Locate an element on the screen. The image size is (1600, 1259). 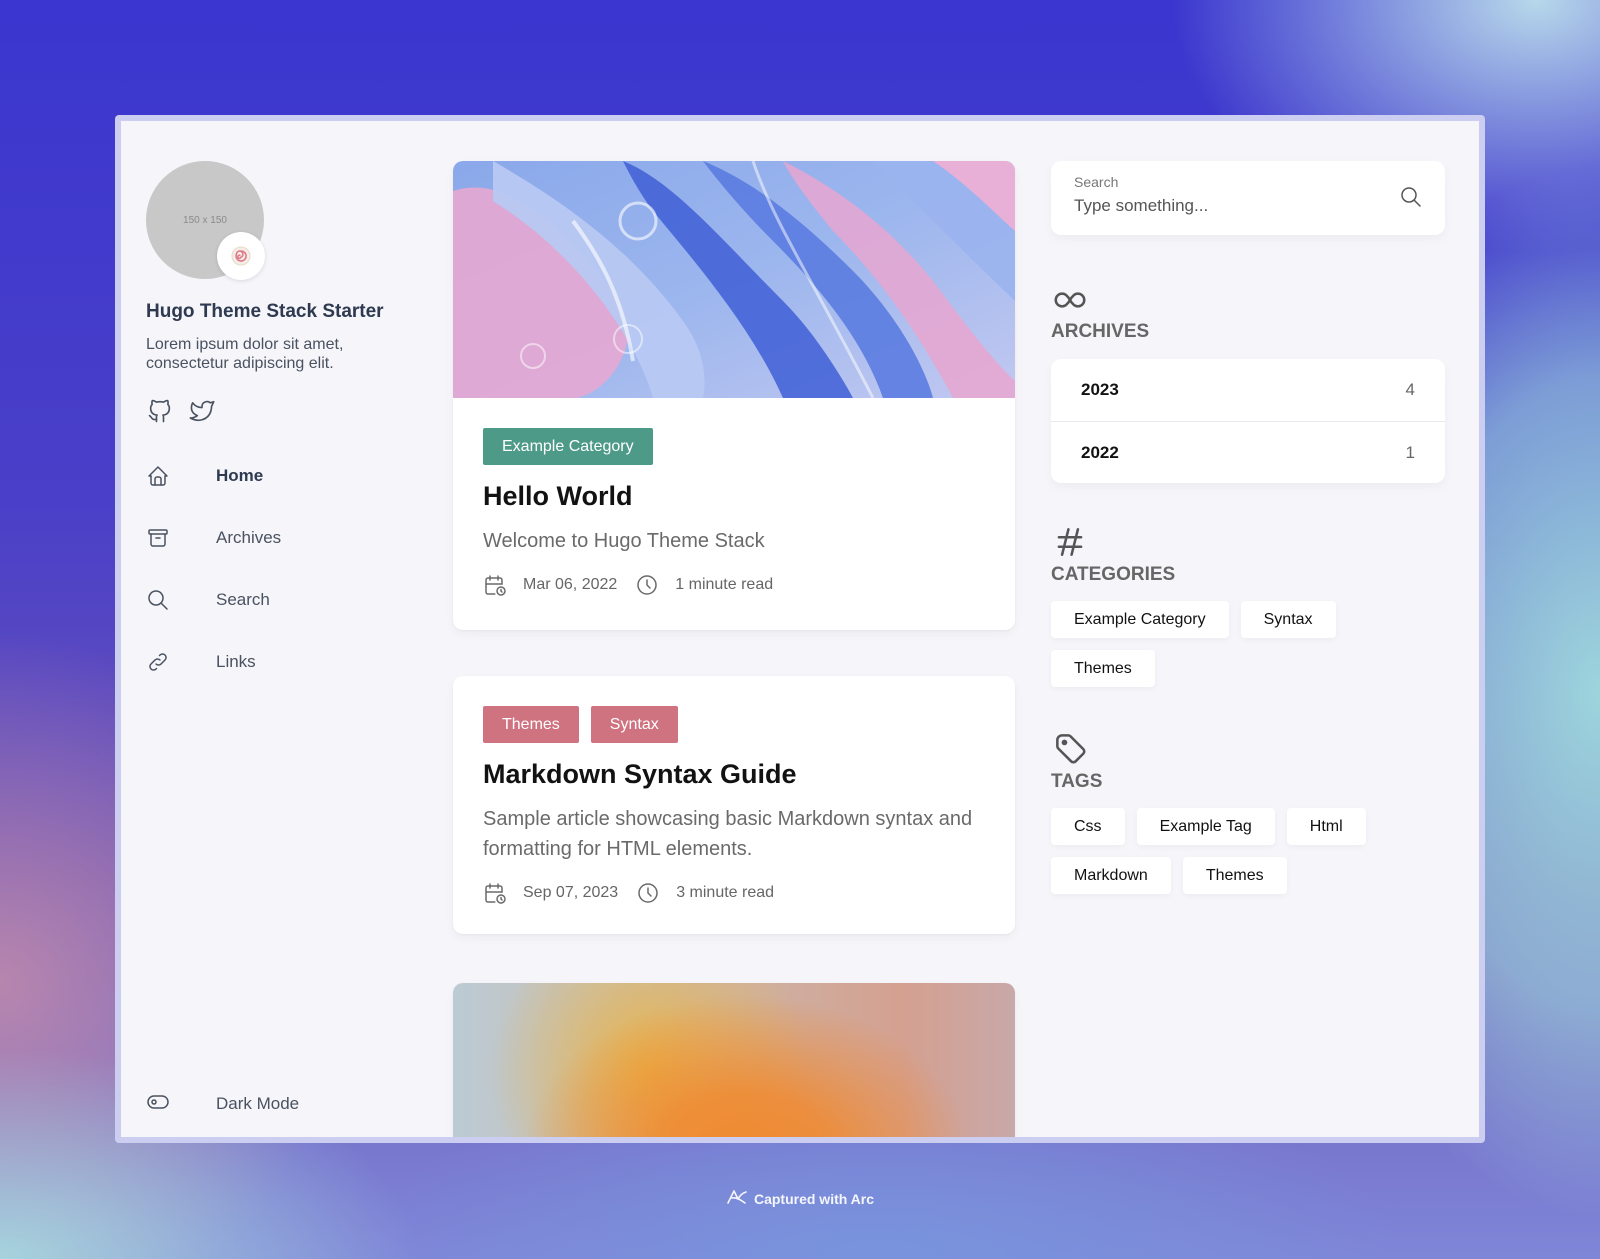
dark-mode-toggle: Dark Mode is located at coordinates (276, 1104).